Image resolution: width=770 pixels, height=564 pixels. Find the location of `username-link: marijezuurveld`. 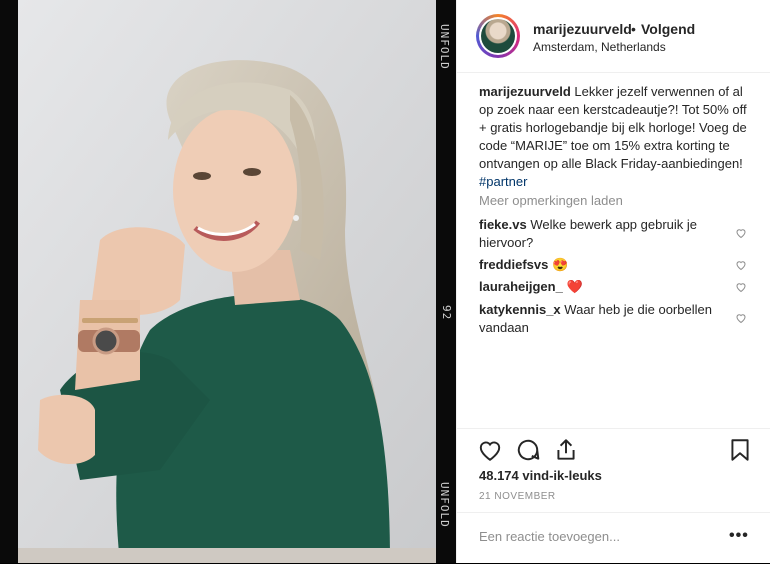

username-link: marijezuurveld is located at coordinates (582, 29).